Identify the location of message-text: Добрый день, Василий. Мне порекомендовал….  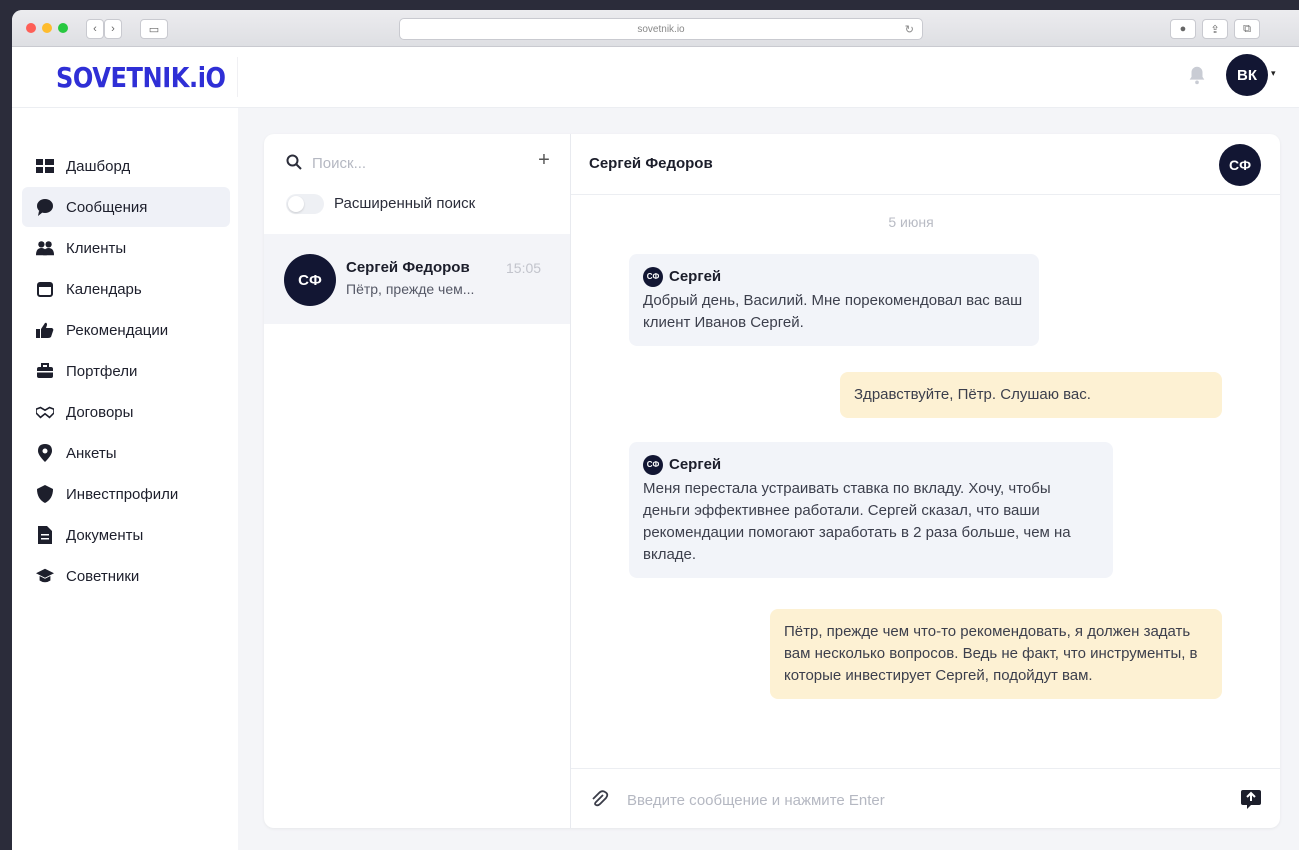
(833, 311).